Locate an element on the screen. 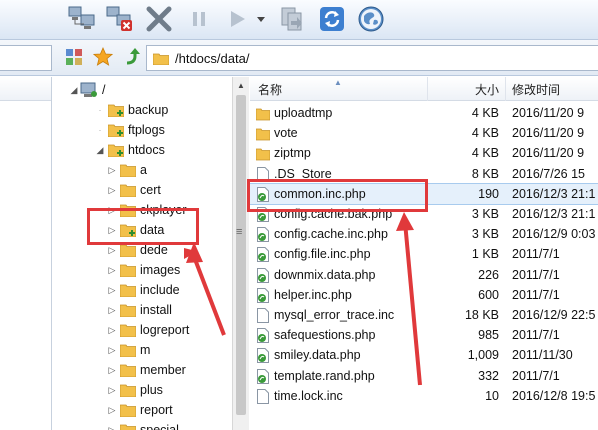 This screenshot has width=598, height=430. tree-item-dede: ▷ dede is located at coordinates (137, 250).